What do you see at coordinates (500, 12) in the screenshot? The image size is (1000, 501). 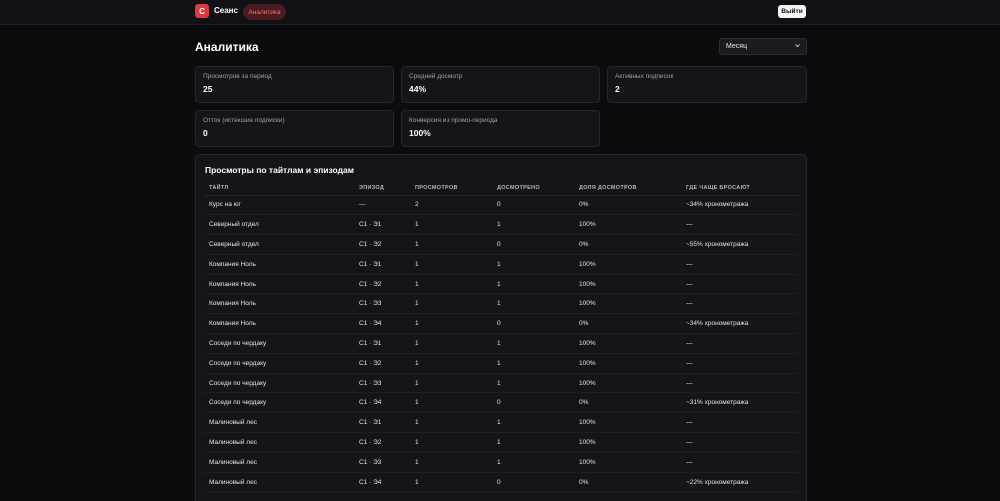 I see `top-bar: С Сеанс Аналитика Выйти` at bounding box center [500, 12].